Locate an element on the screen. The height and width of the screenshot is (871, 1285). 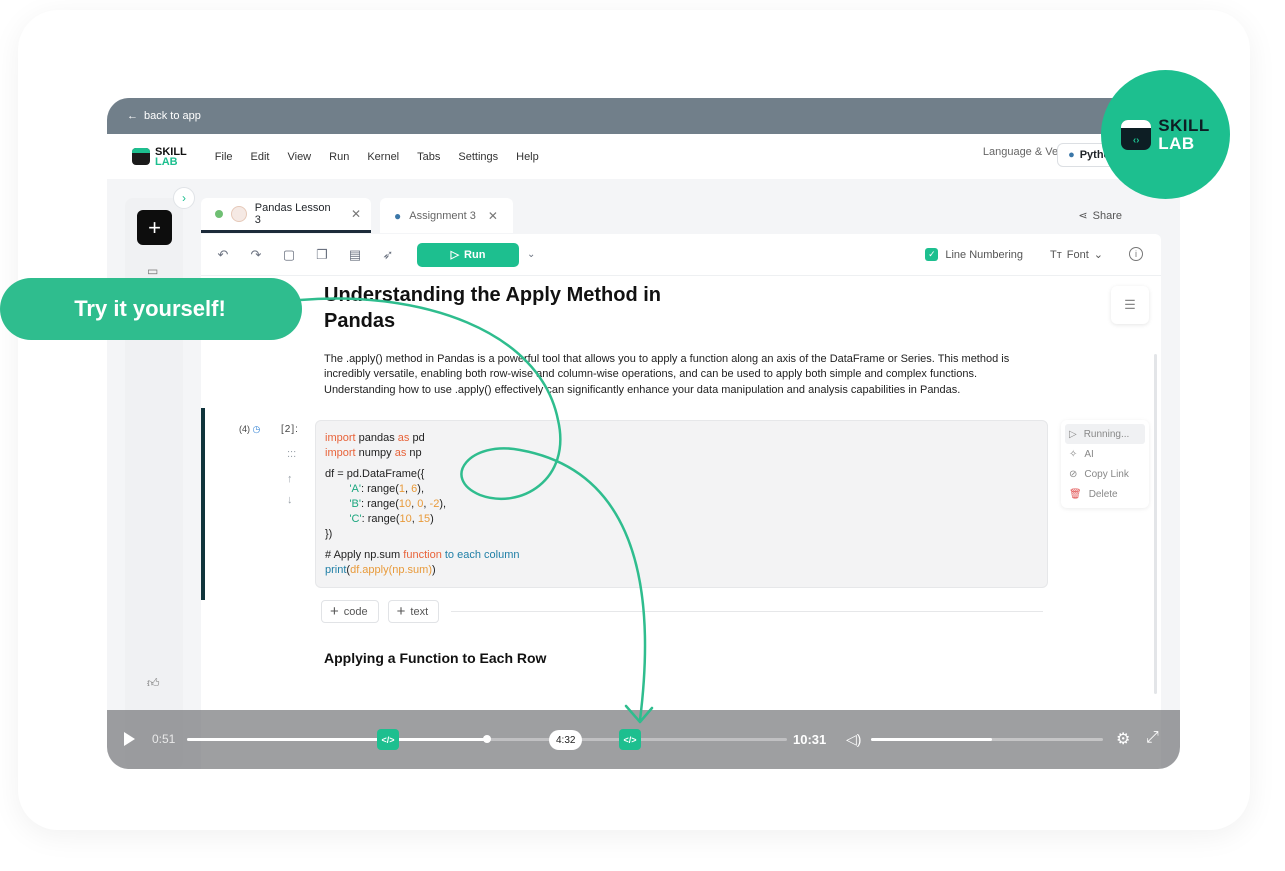
brand-logo: ‹› SKILL LAB is located at coordinates (1165, 134).